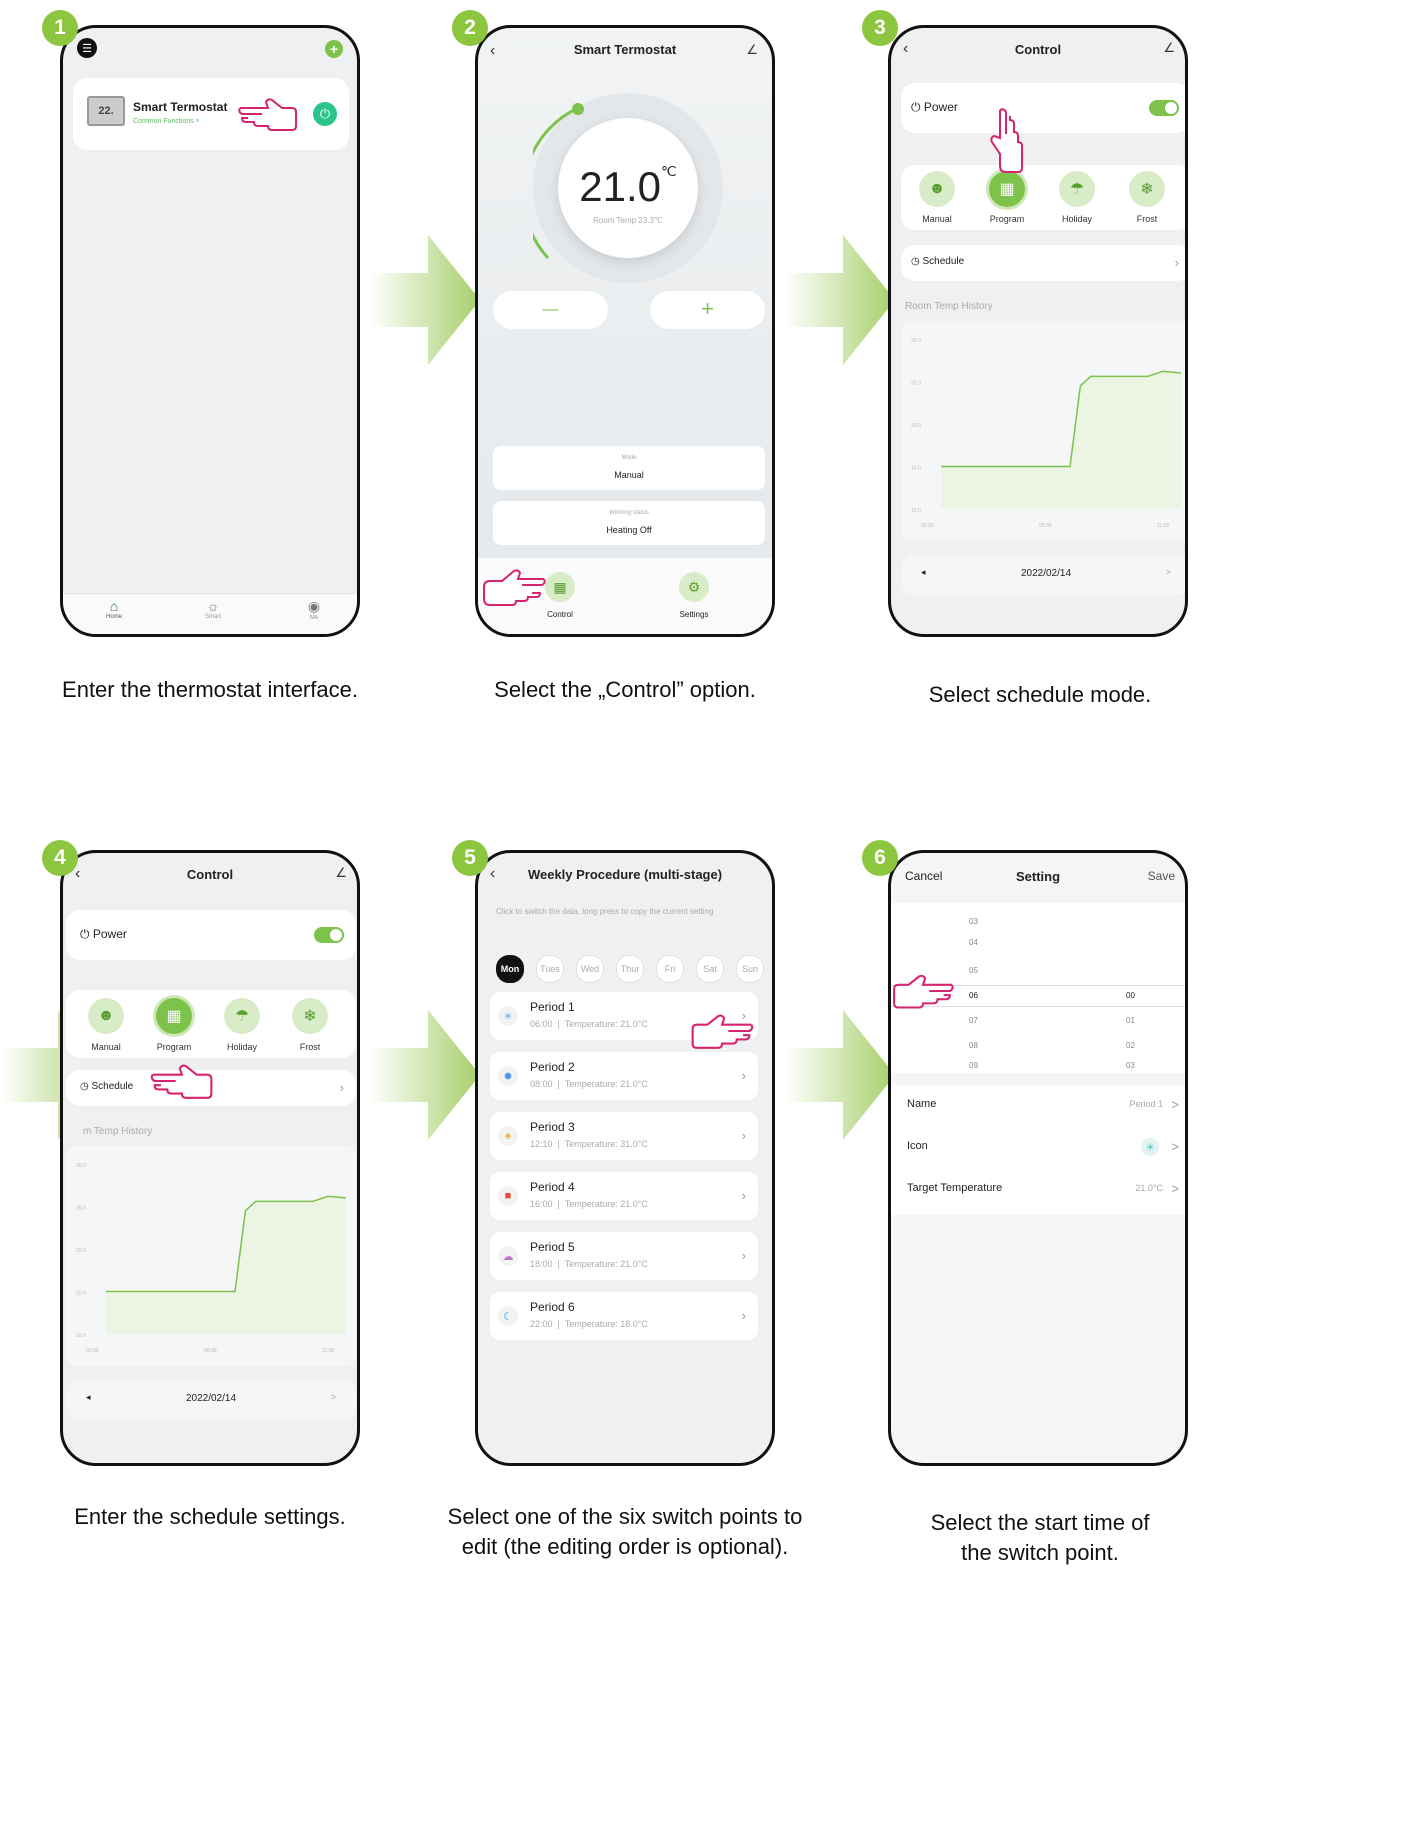  What do you see at coordinates (1046, 573) in the screenshot?
I see `current-date: 2022/02/14` at bounding box center [1046, 573].